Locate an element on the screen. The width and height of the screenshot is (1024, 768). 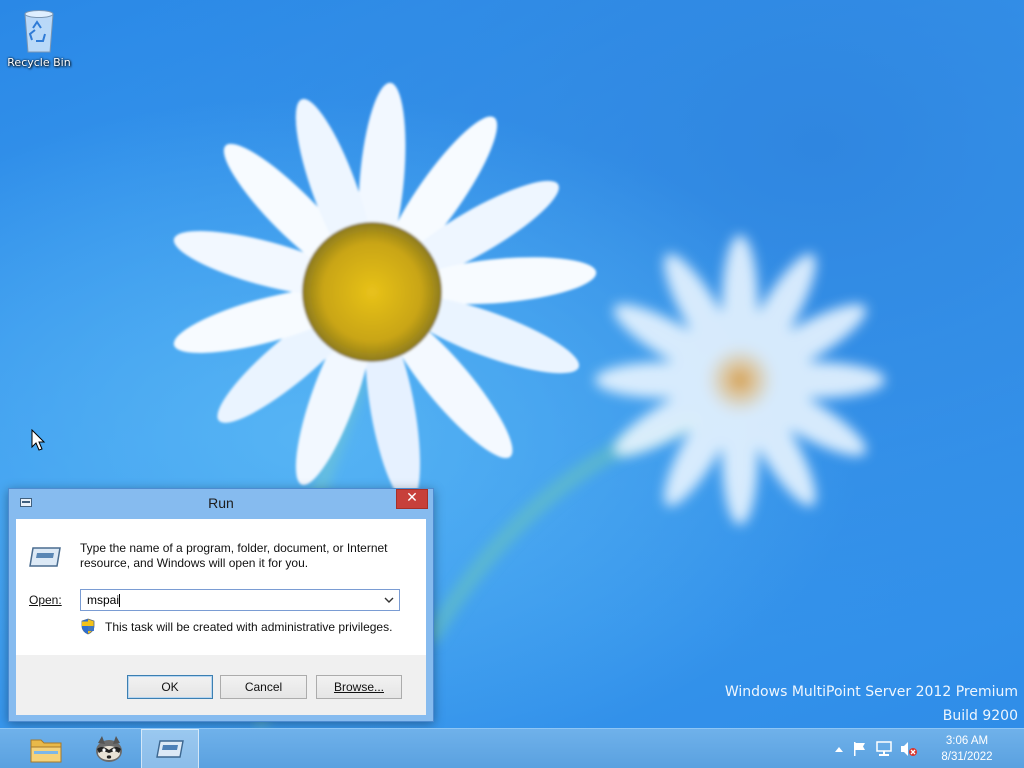
uac-shield-icon is located at coordinates (88, 626).